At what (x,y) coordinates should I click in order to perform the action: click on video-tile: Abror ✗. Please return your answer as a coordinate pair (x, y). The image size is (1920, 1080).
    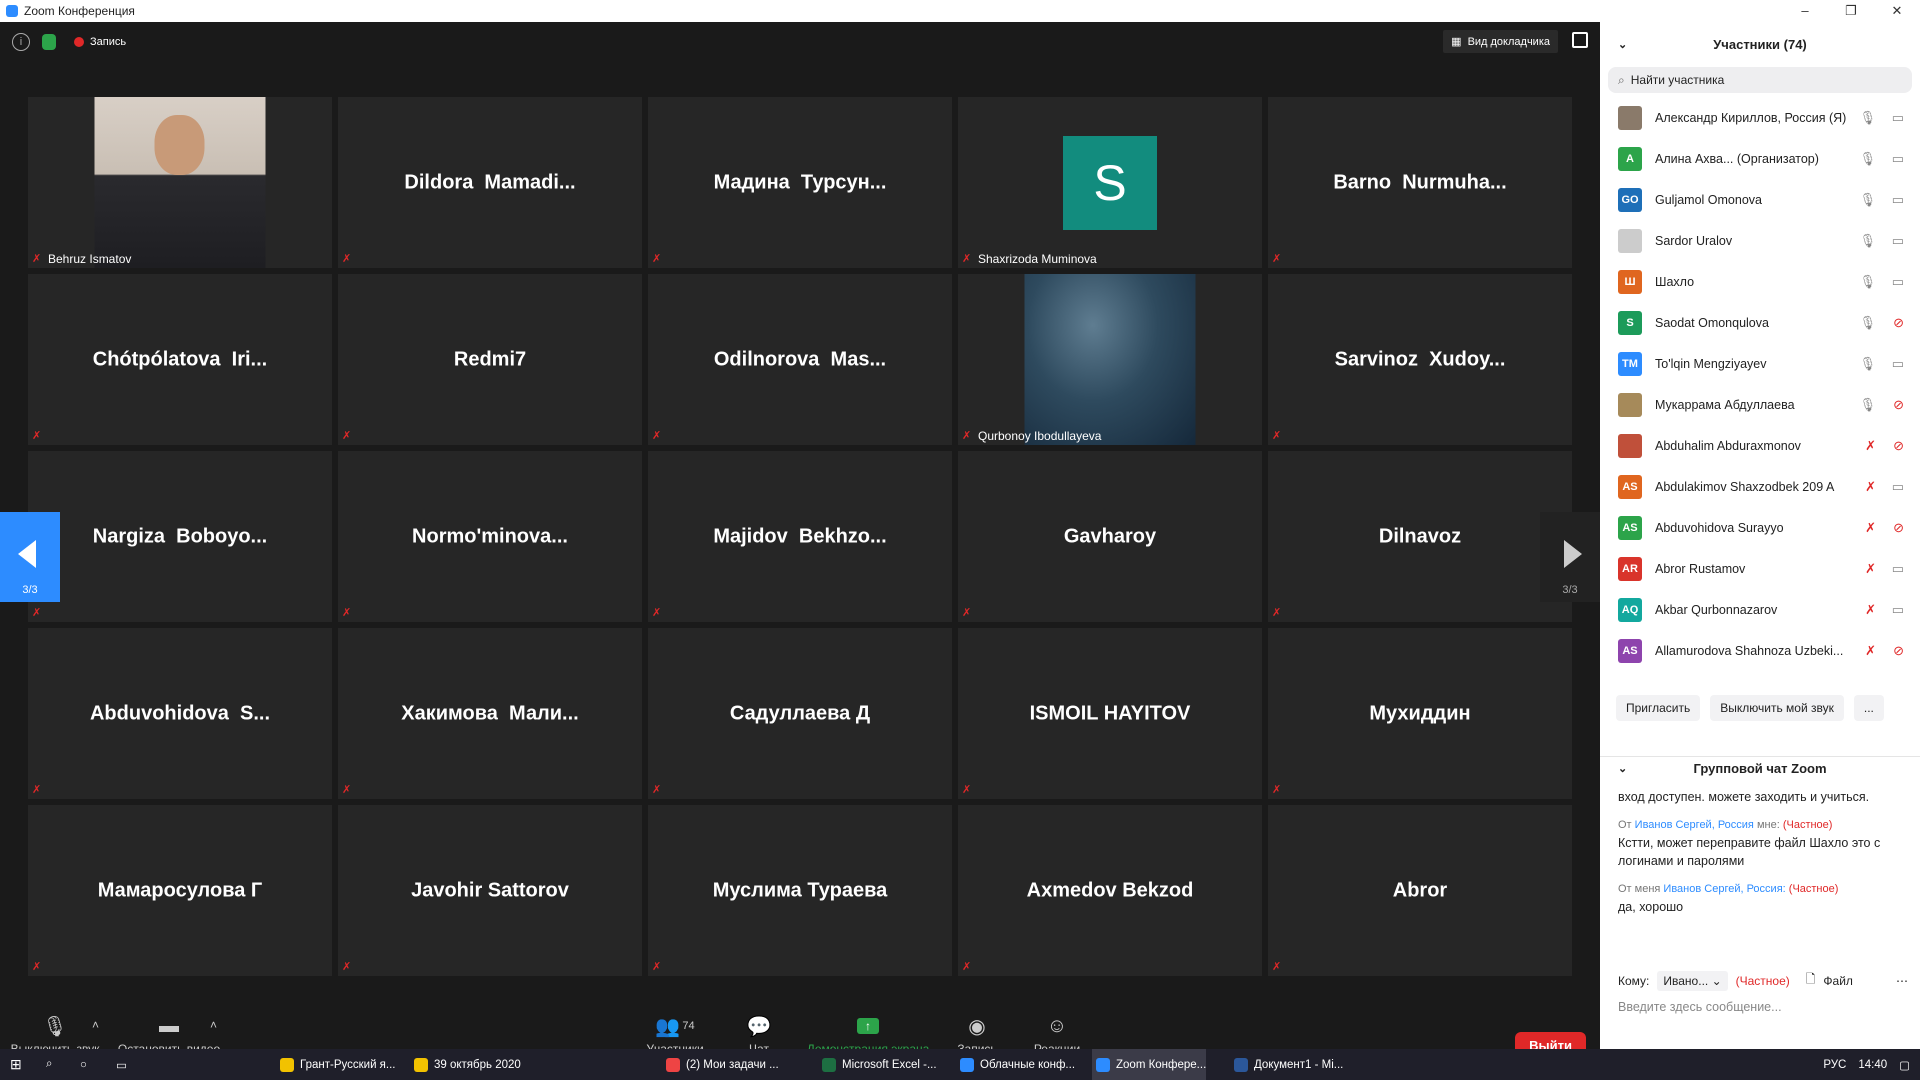
    Looking at the image, I should click on (1420, 890).